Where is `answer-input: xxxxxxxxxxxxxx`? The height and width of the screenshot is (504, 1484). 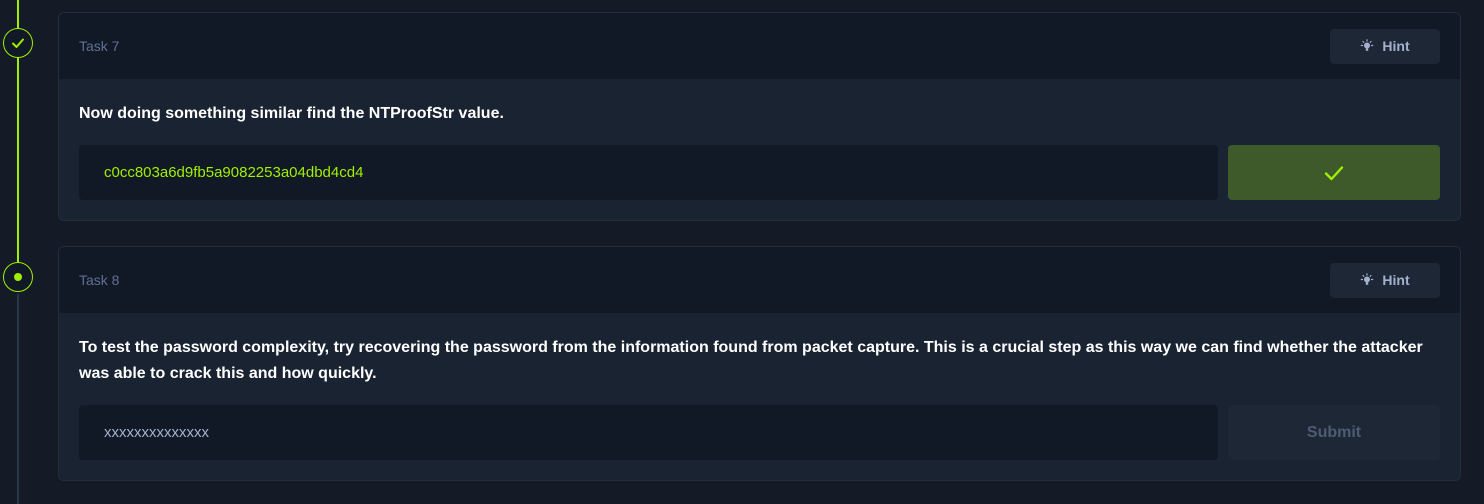 answer-input: xxxxxxxxxxxxxx is located at coordinates (648, 432).